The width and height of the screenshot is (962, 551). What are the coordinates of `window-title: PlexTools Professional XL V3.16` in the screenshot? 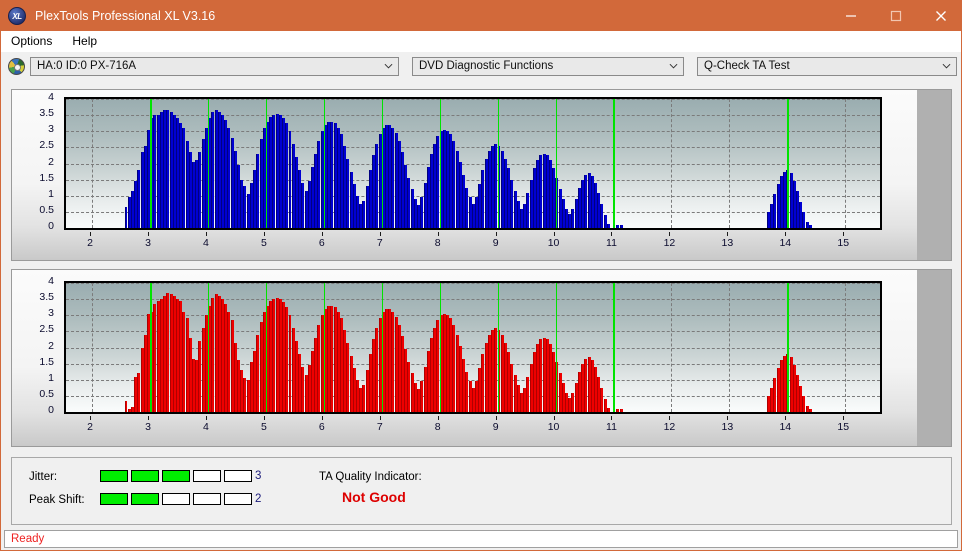 It's located at (125, 16).